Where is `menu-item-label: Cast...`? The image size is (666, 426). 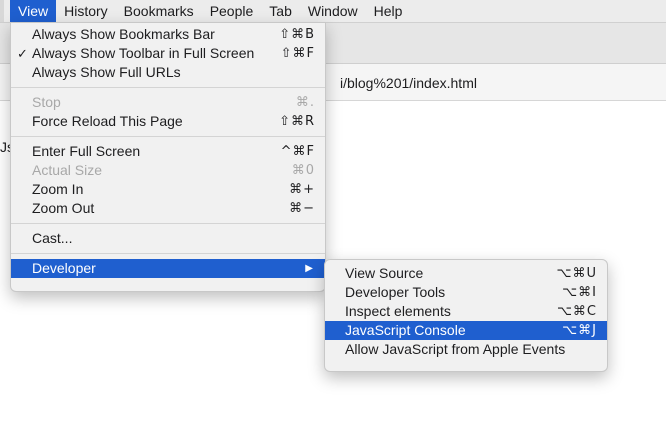
menu-item-label: Cast... is located at coordinates (52, 238).